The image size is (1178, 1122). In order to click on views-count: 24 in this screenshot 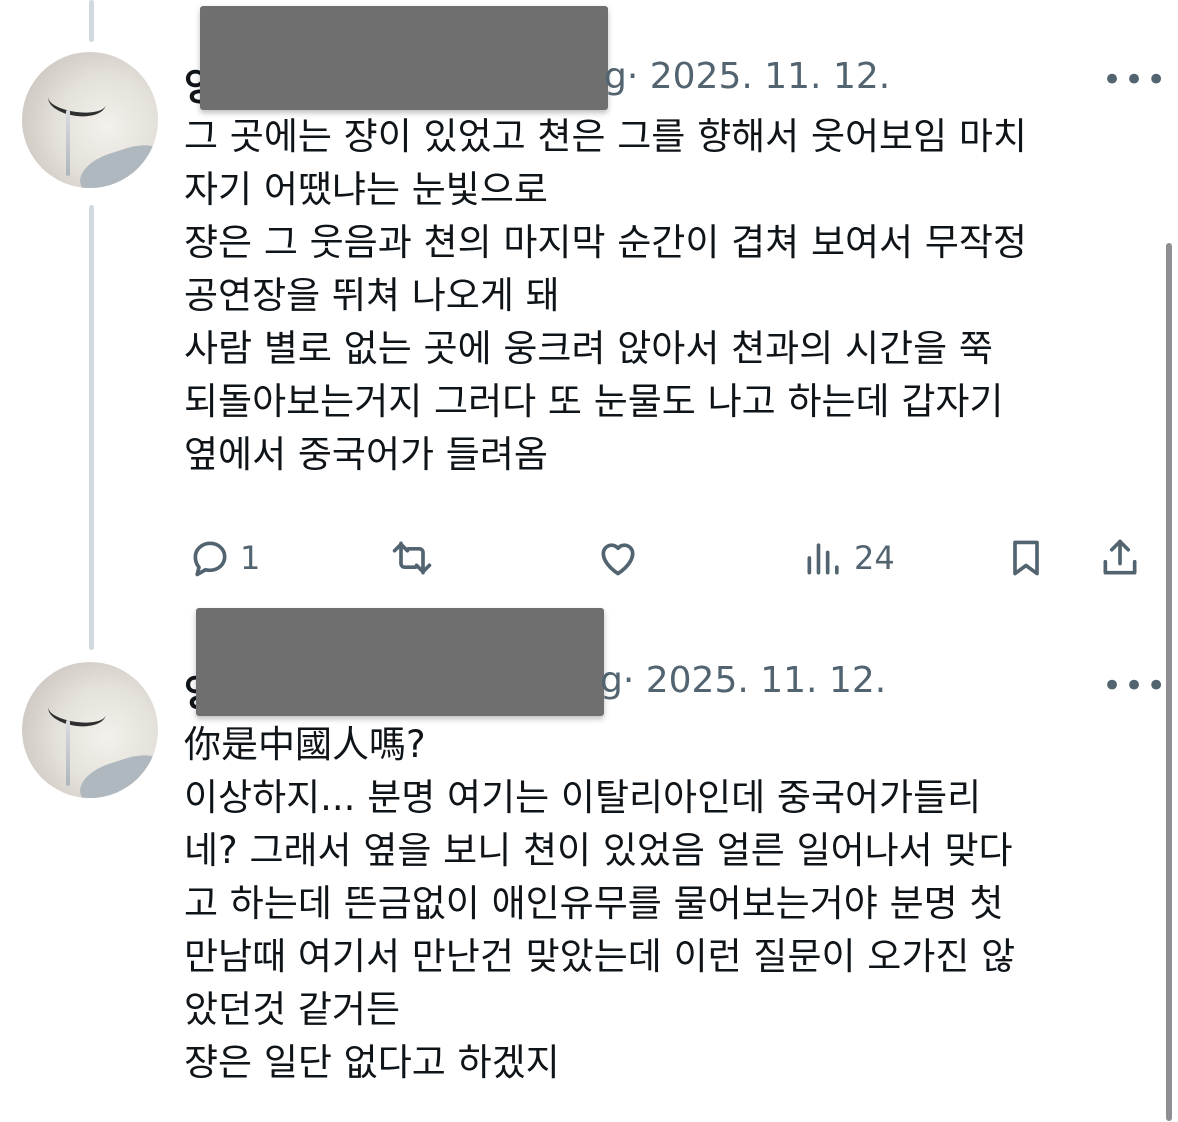, I will do `click(874, 558)`.